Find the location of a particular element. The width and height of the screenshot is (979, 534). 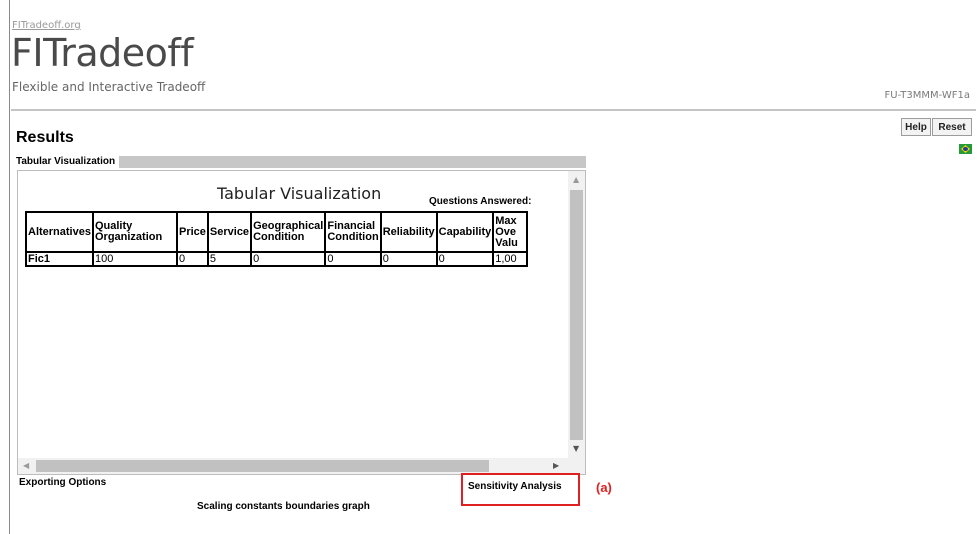

horizontal-scroll-thumb is located at coordinates (262, 466).